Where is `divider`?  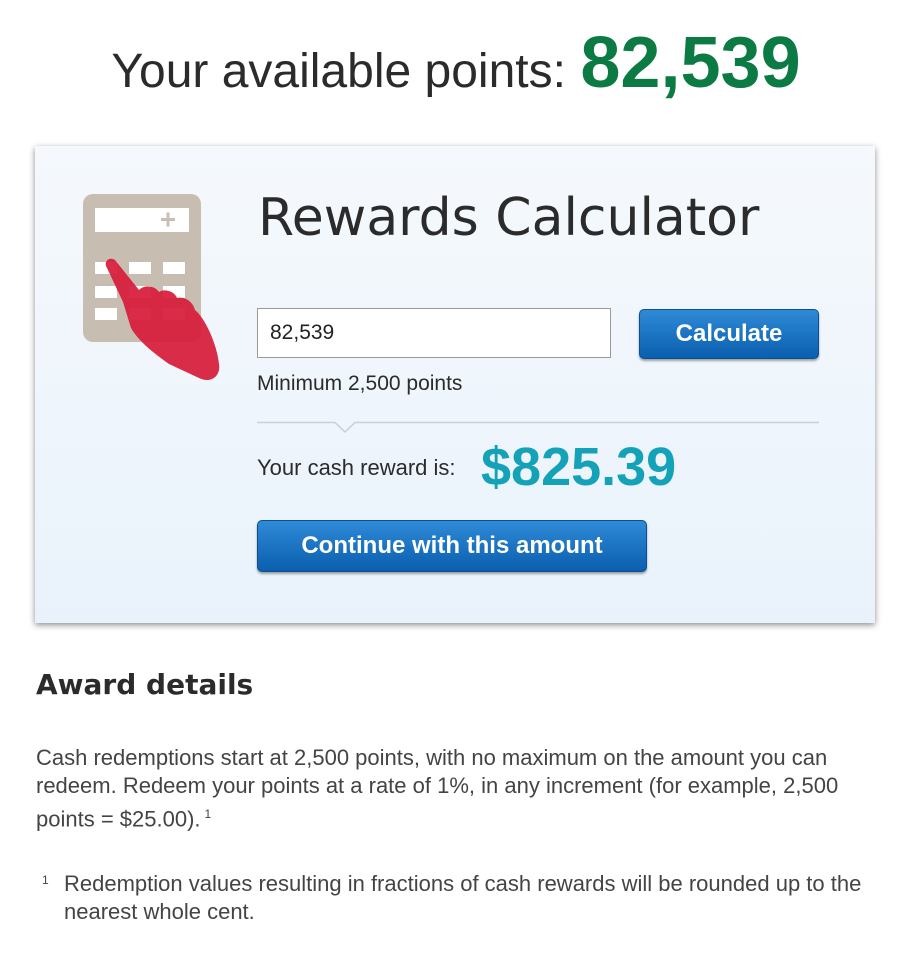
divider is located at coordinates (538, 427).